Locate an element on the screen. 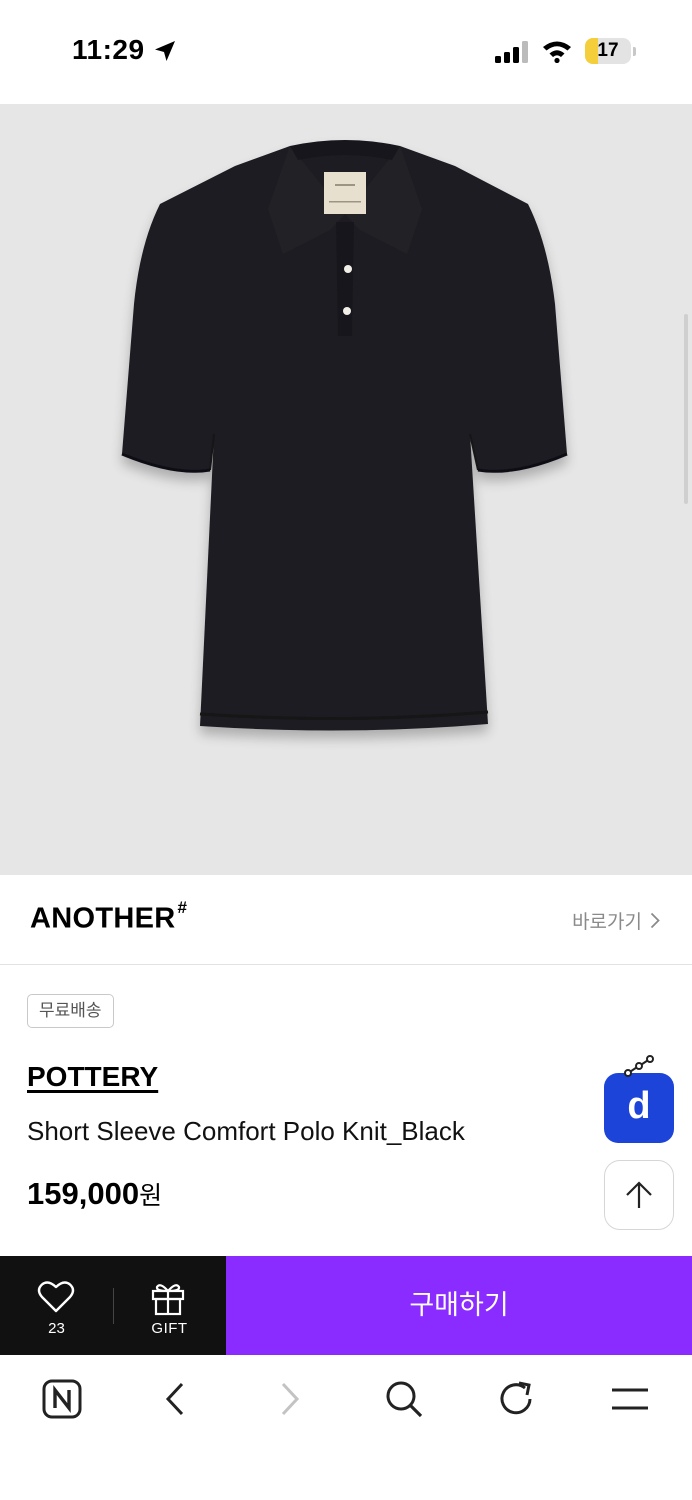  price-unit: 원 is located at coordinates (151, 1196).